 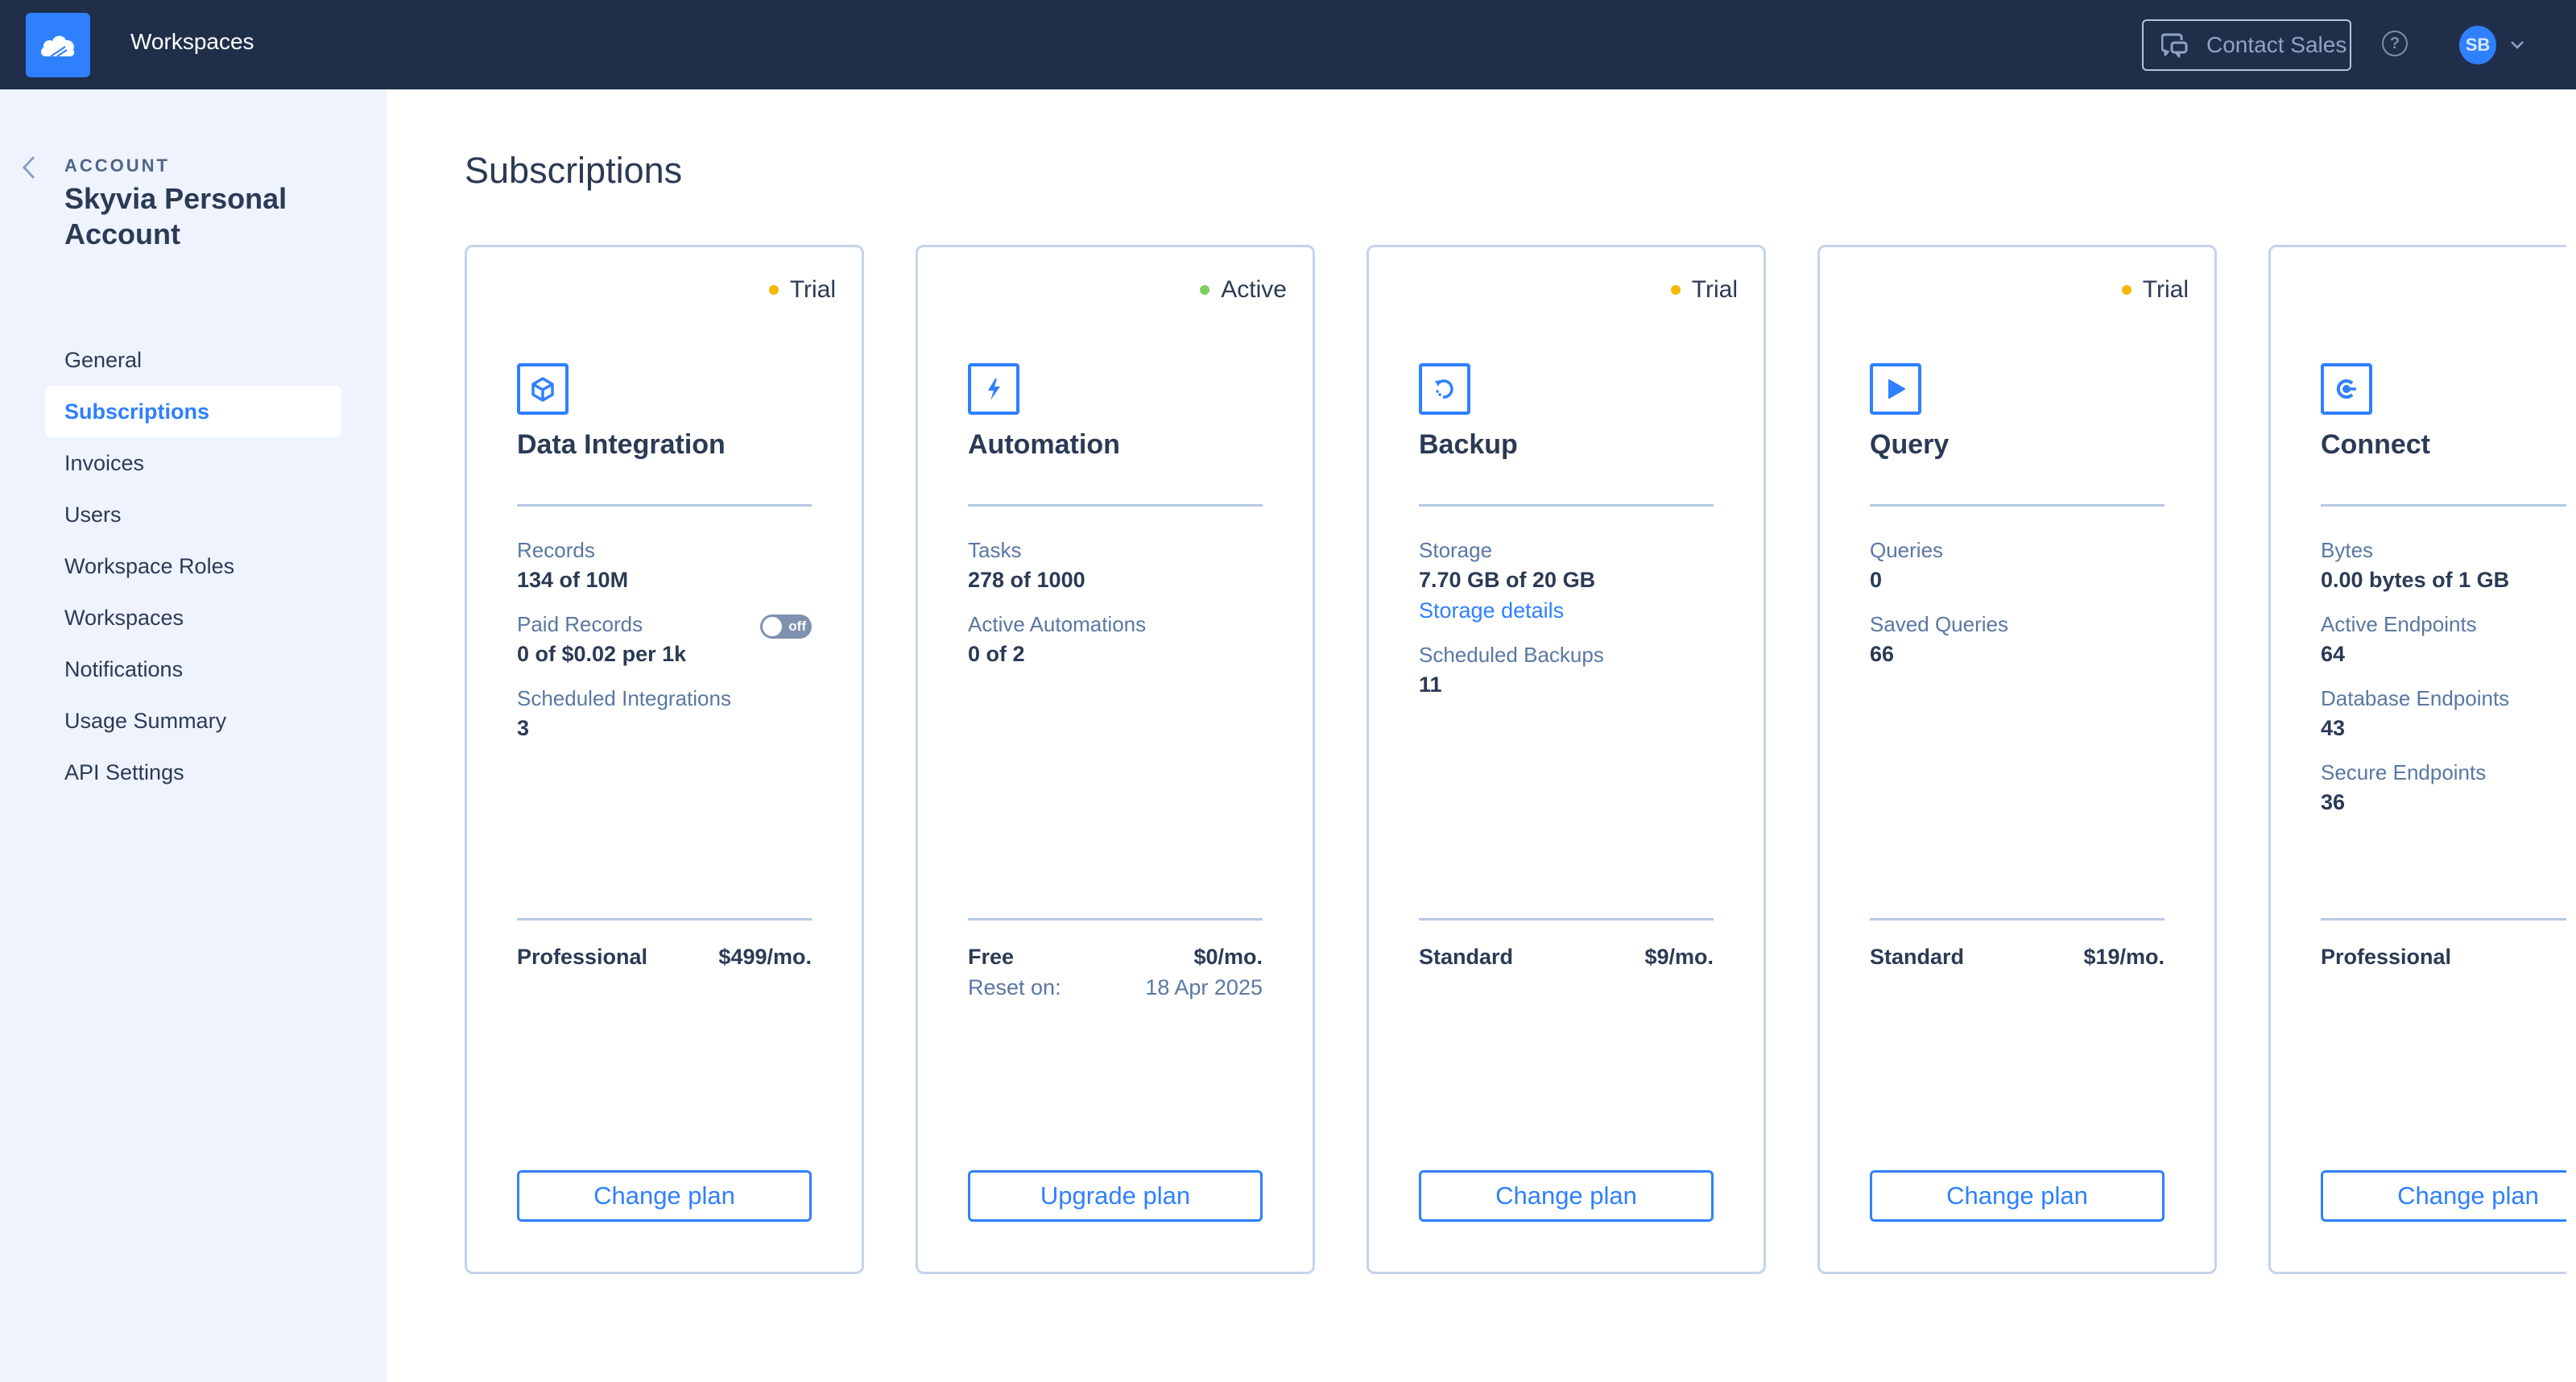 What do you see at coordinates (2018, 639) in the screenshot?
I see `metric-saved-queries: Saved Queries 66` at bounding box center [2018, 639].